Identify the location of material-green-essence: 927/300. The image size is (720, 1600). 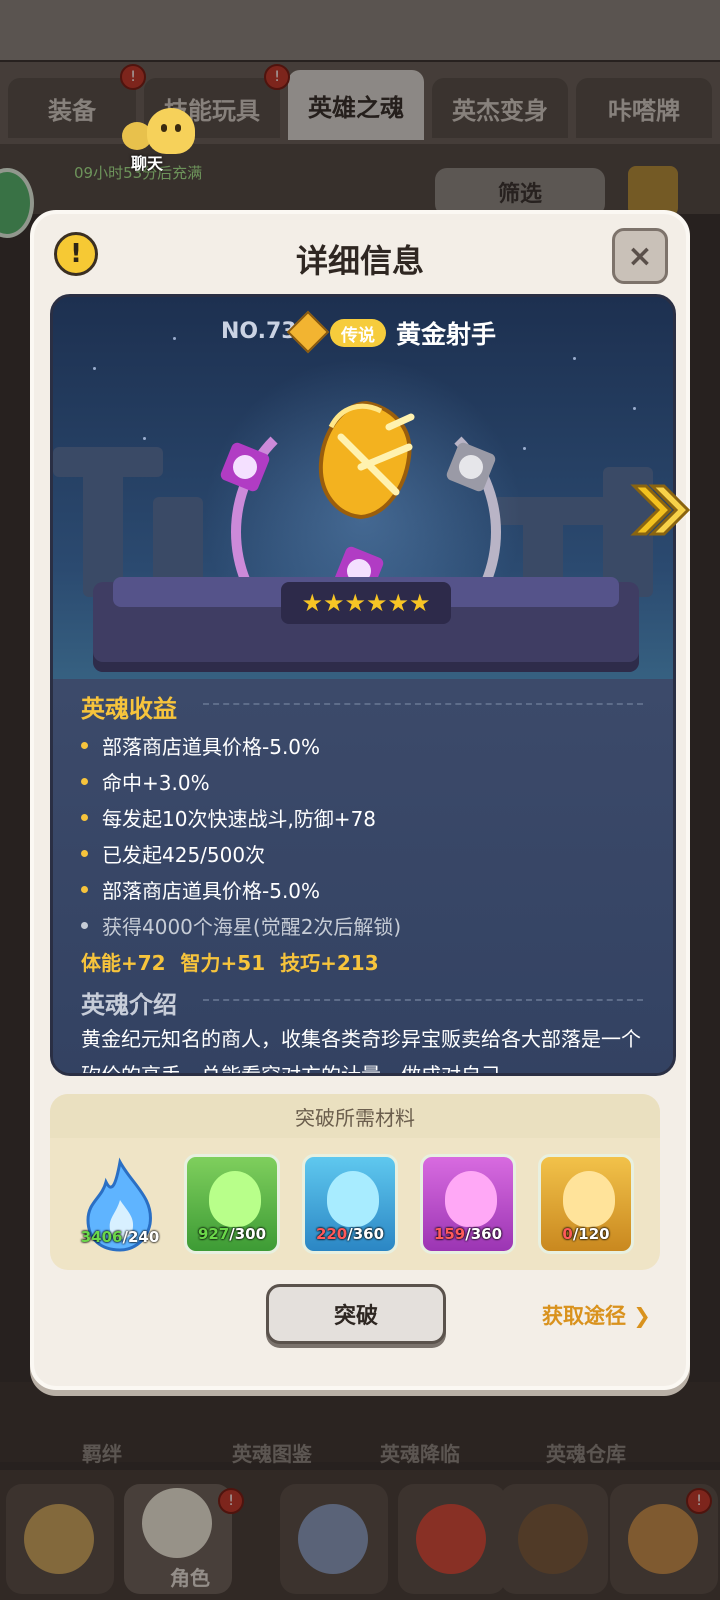
(232, 1204).